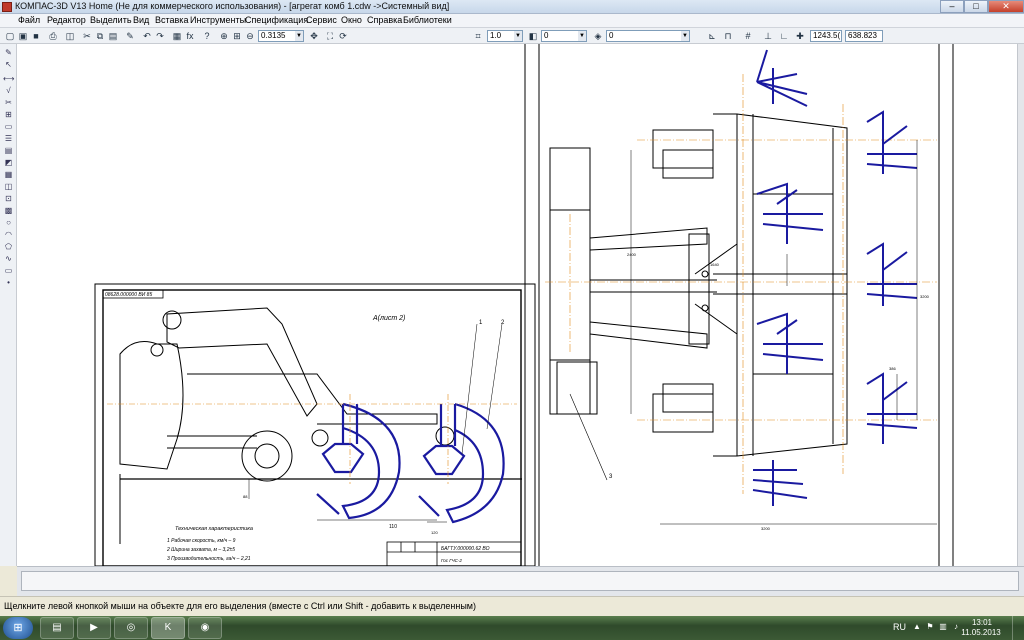 This screenshot has height=640, width=1024. I want to click on menu-select: Выделить, so click(111, 20).